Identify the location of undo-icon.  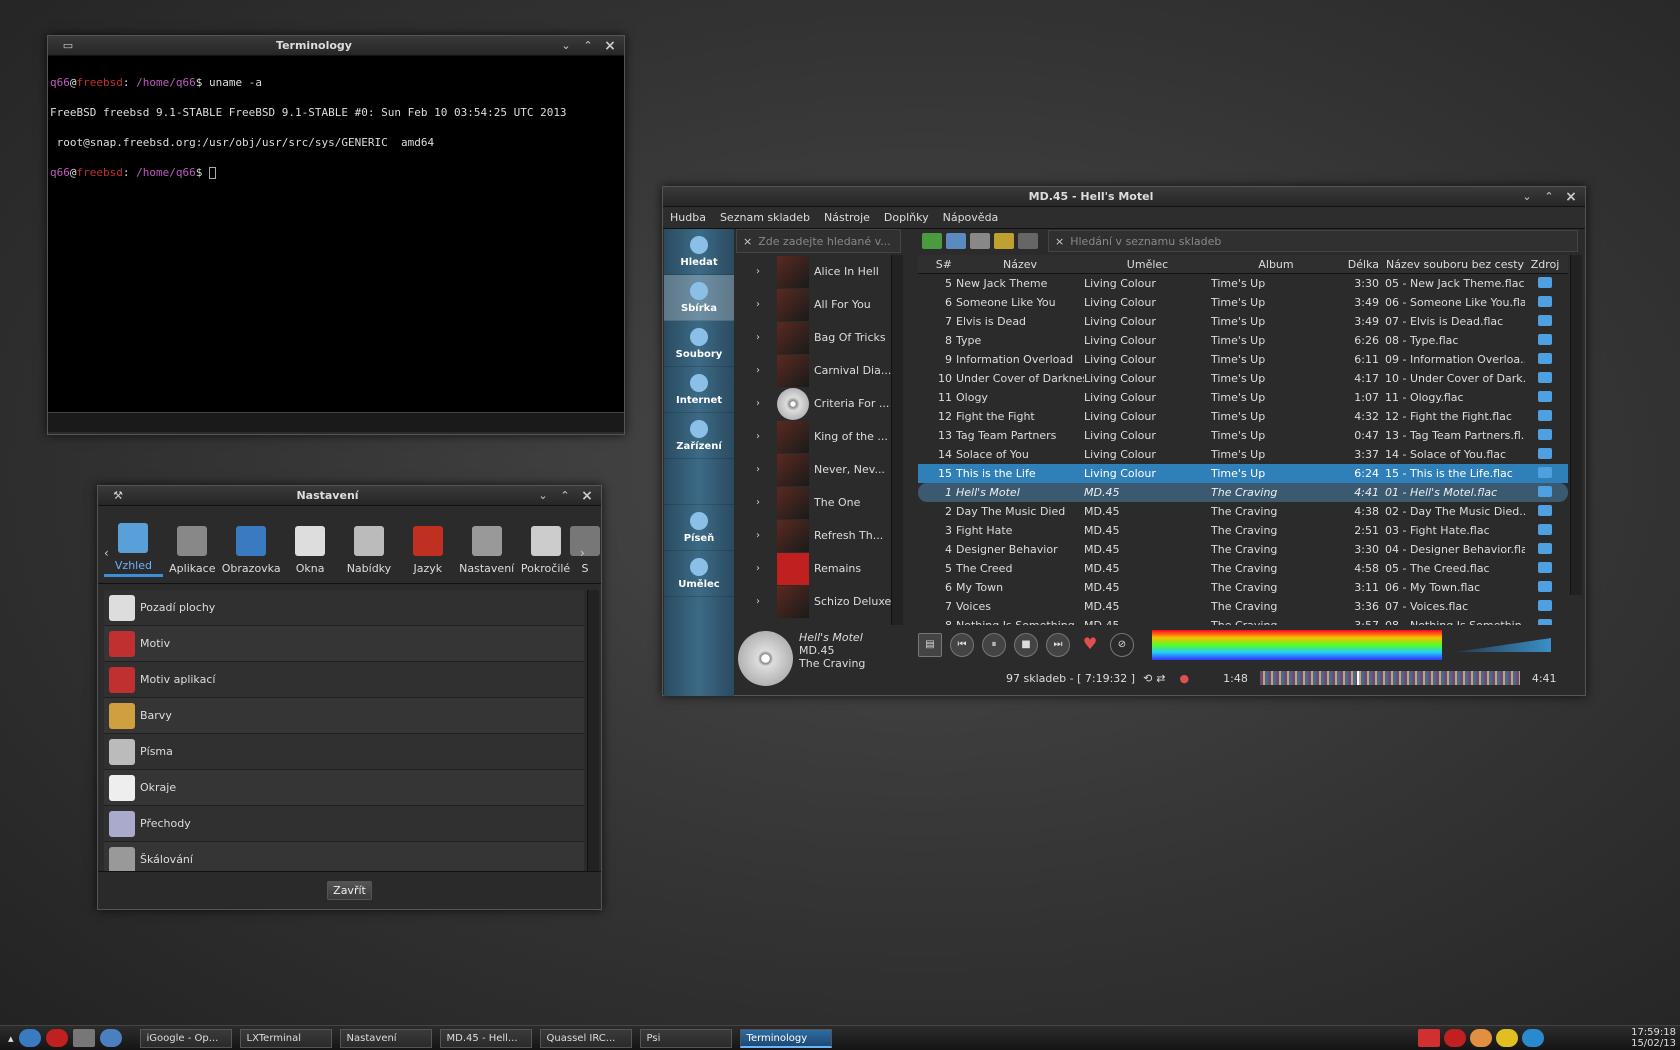
(1004, 241).